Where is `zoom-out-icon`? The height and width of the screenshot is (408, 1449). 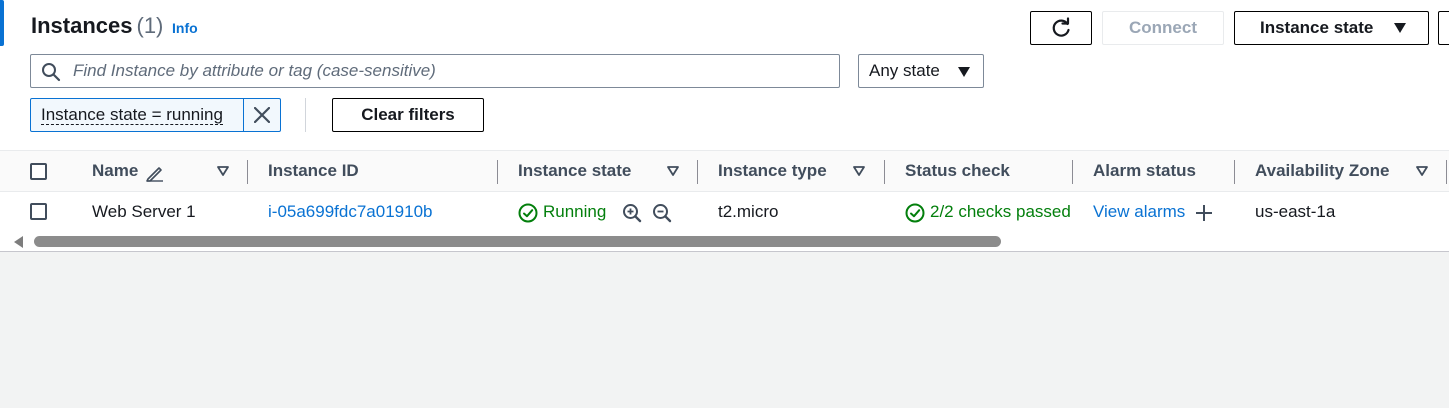 zoom-out-icon is located at coordinates (662, 213).